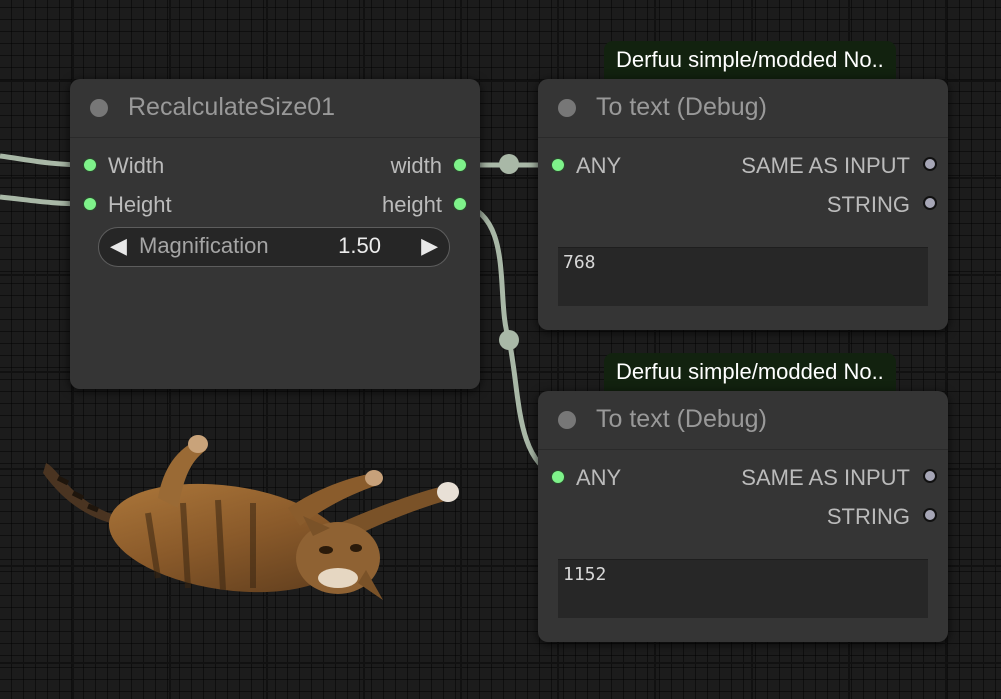 The height and width of the screenshot is (699, 1001). I want to click on output-label-width: width, so click(416, 165).